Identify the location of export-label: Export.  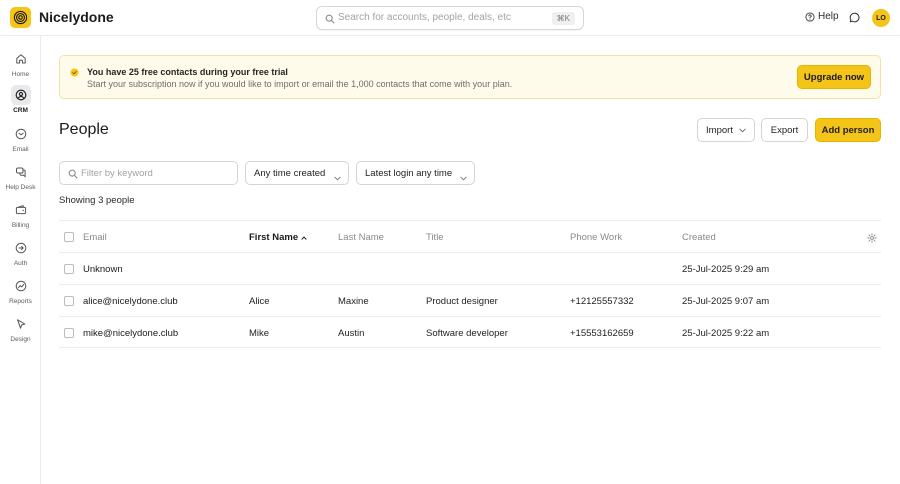
(784, 130).